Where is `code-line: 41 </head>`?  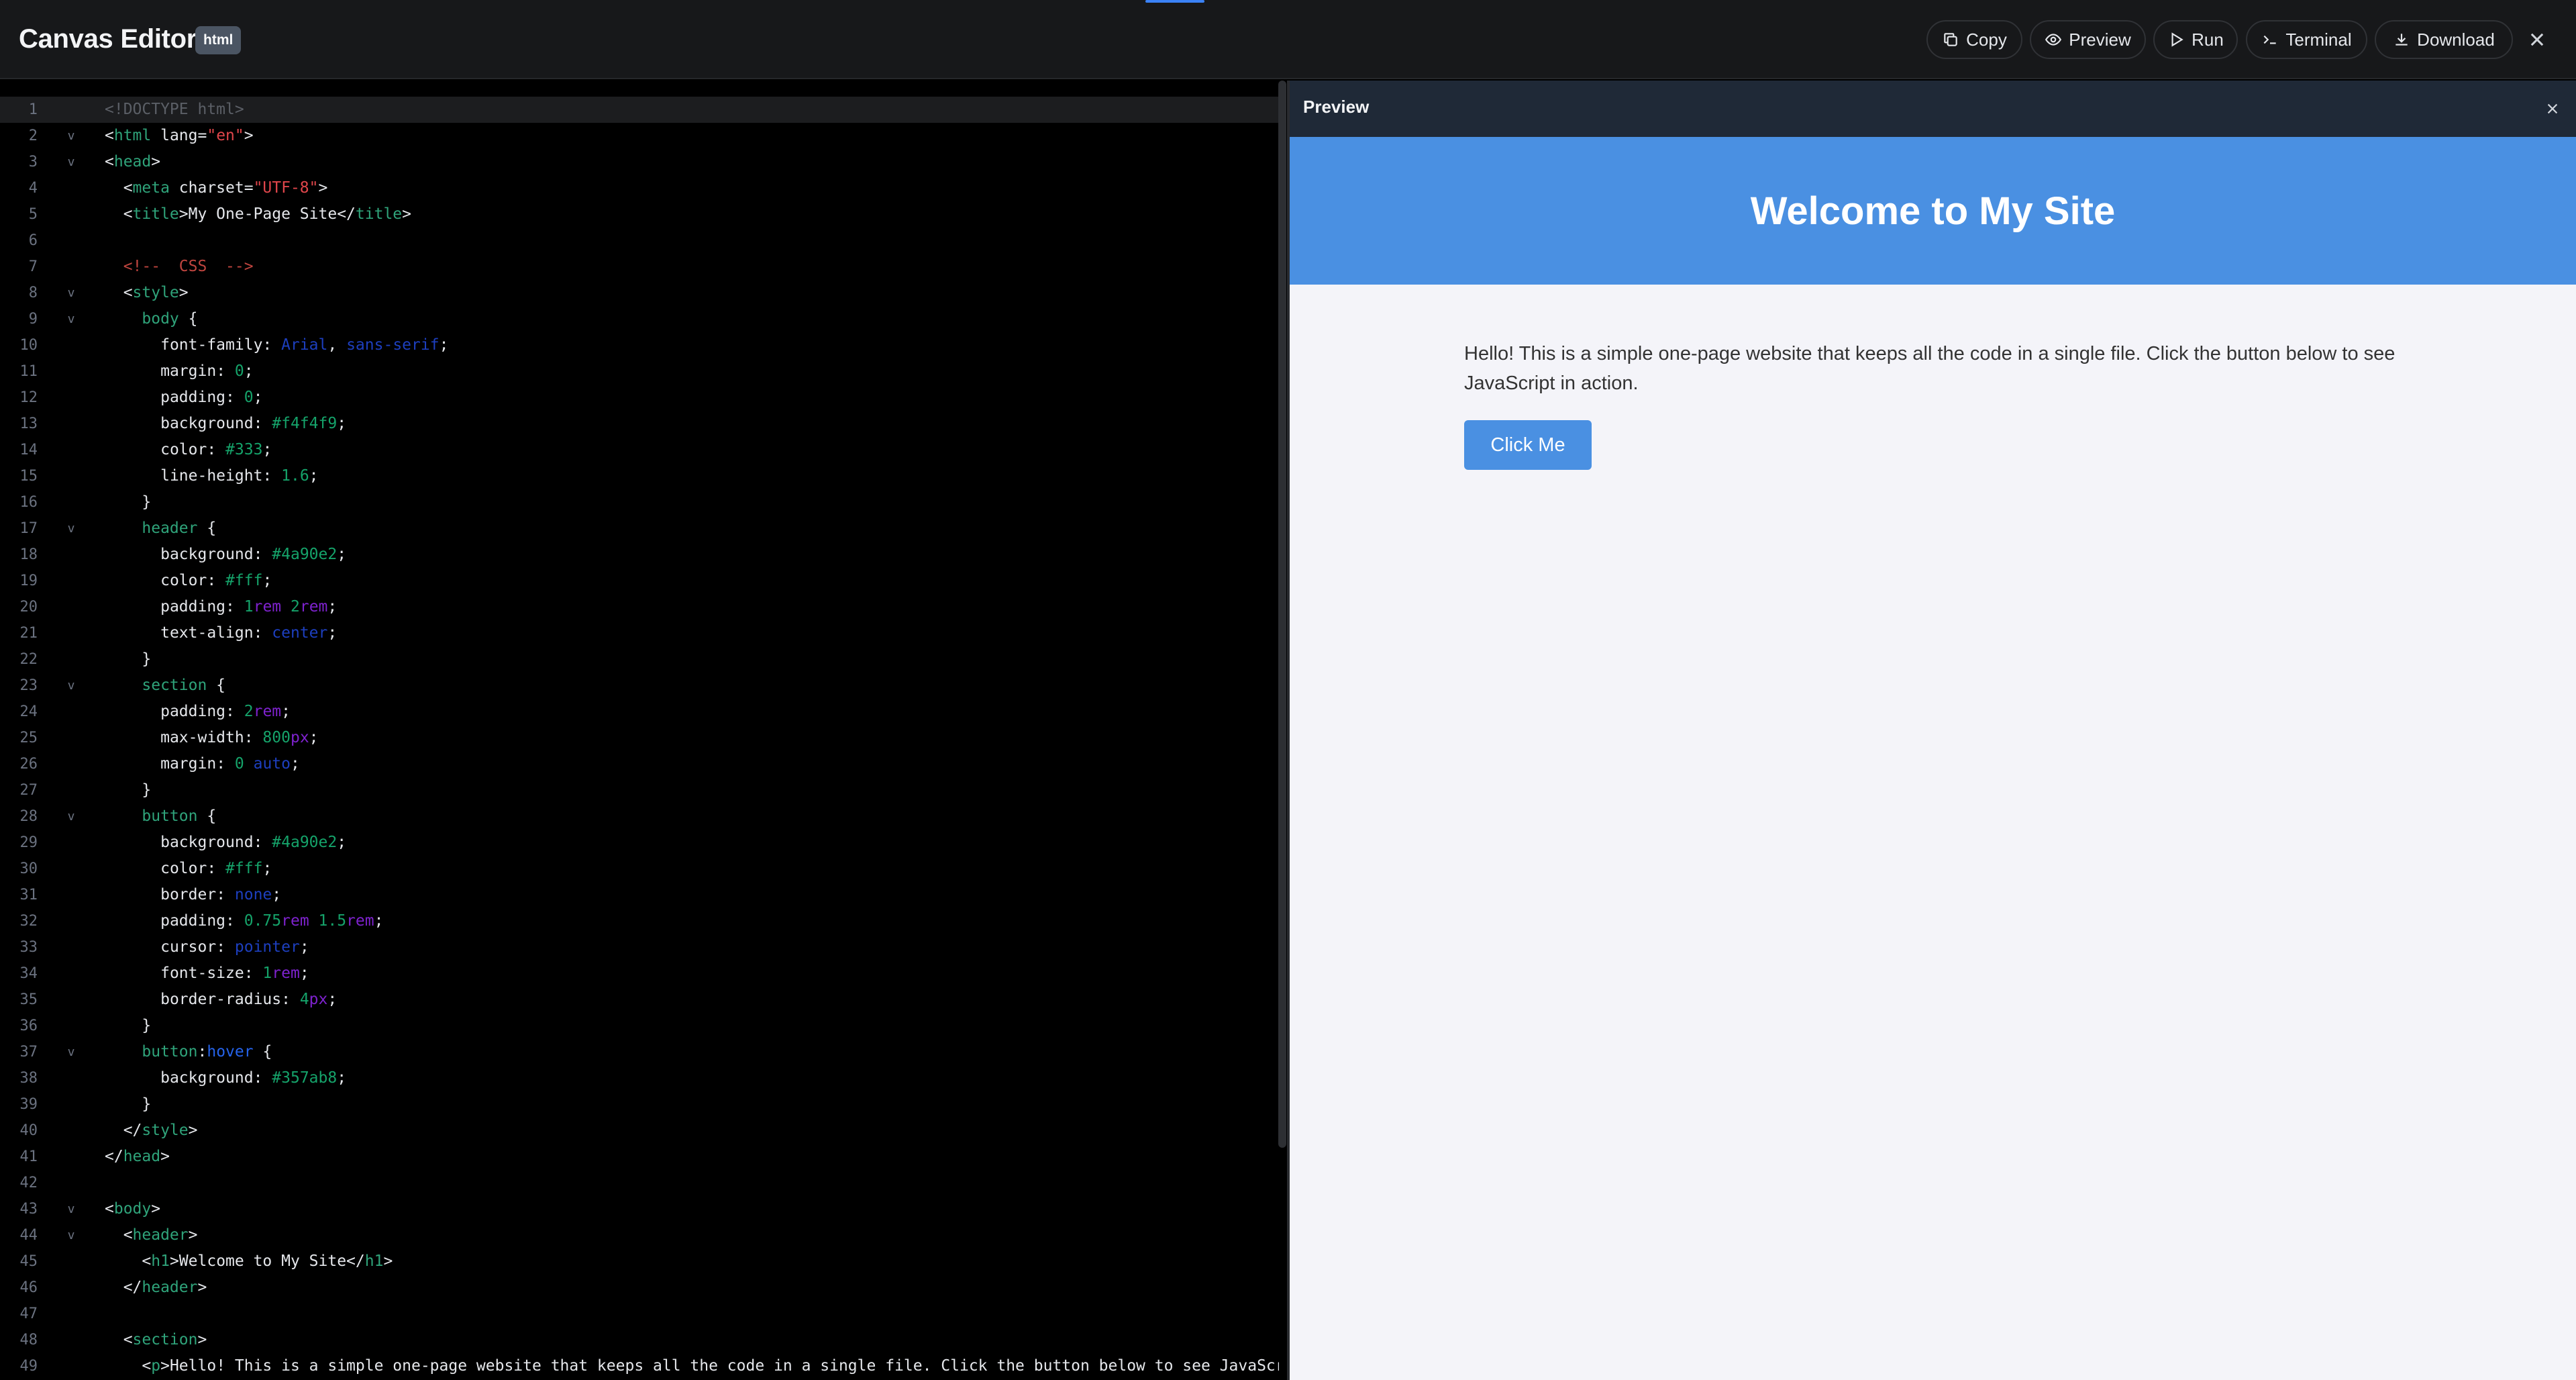 code-line: 41 </head> is located at coordinates (639, 1157).